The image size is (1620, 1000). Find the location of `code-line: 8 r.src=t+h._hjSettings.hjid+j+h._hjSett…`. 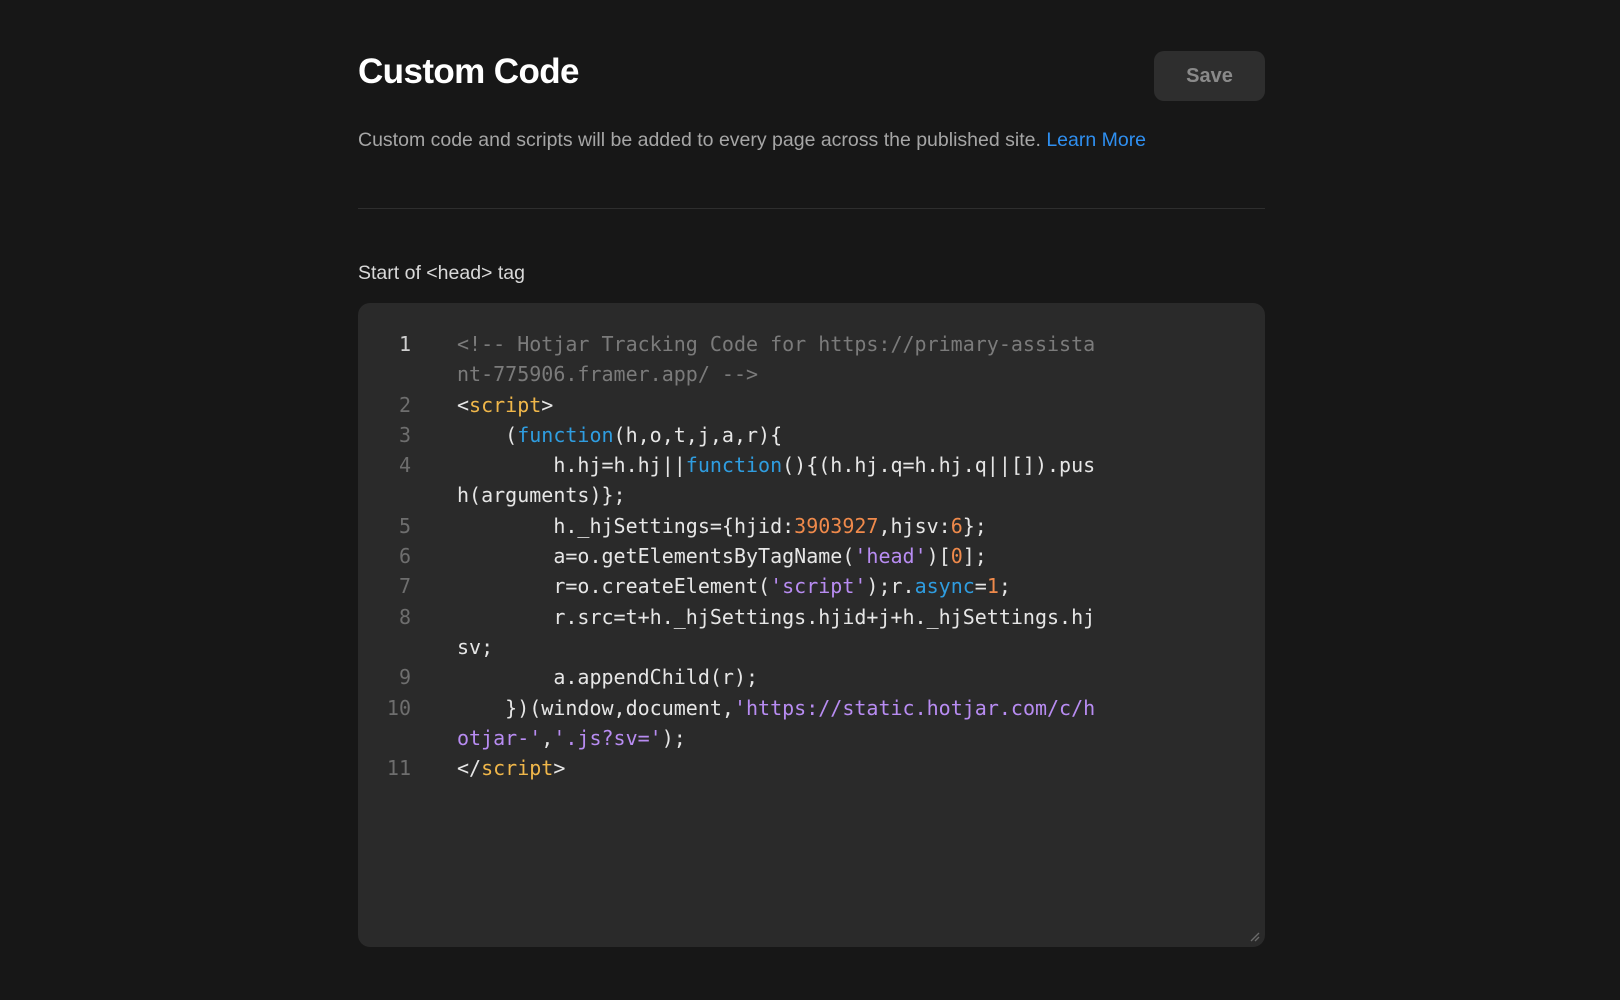

code-line: 8 r.src=t+h._hjSettings.hjid+j+h._hjSett… is located at coordinates (811, 632).